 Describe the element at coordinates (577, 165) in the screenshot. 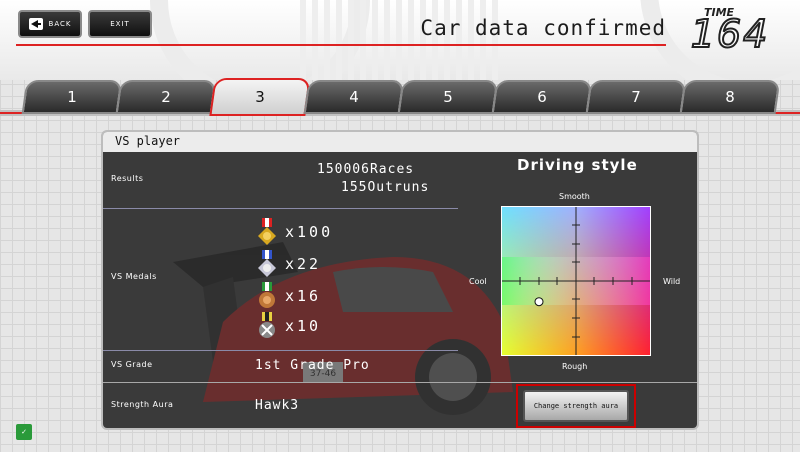

I see `driving-style-title: Driving style` at that location.